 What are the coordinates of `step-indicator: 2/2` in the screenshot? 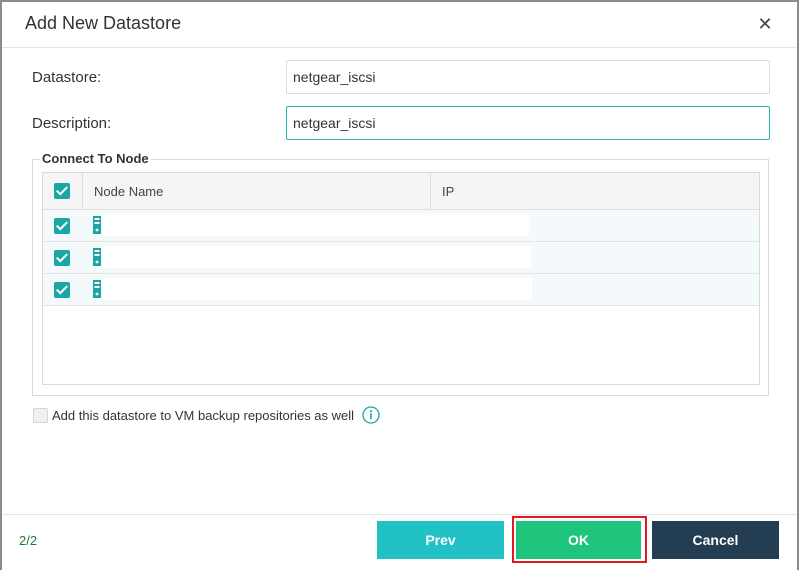 It's located at (28, 540).